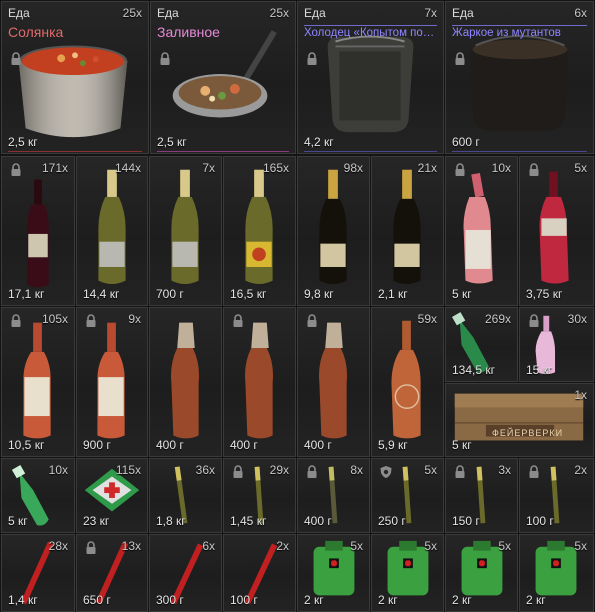  I want to click on vodka-bottle-icon, so click(37, 380).